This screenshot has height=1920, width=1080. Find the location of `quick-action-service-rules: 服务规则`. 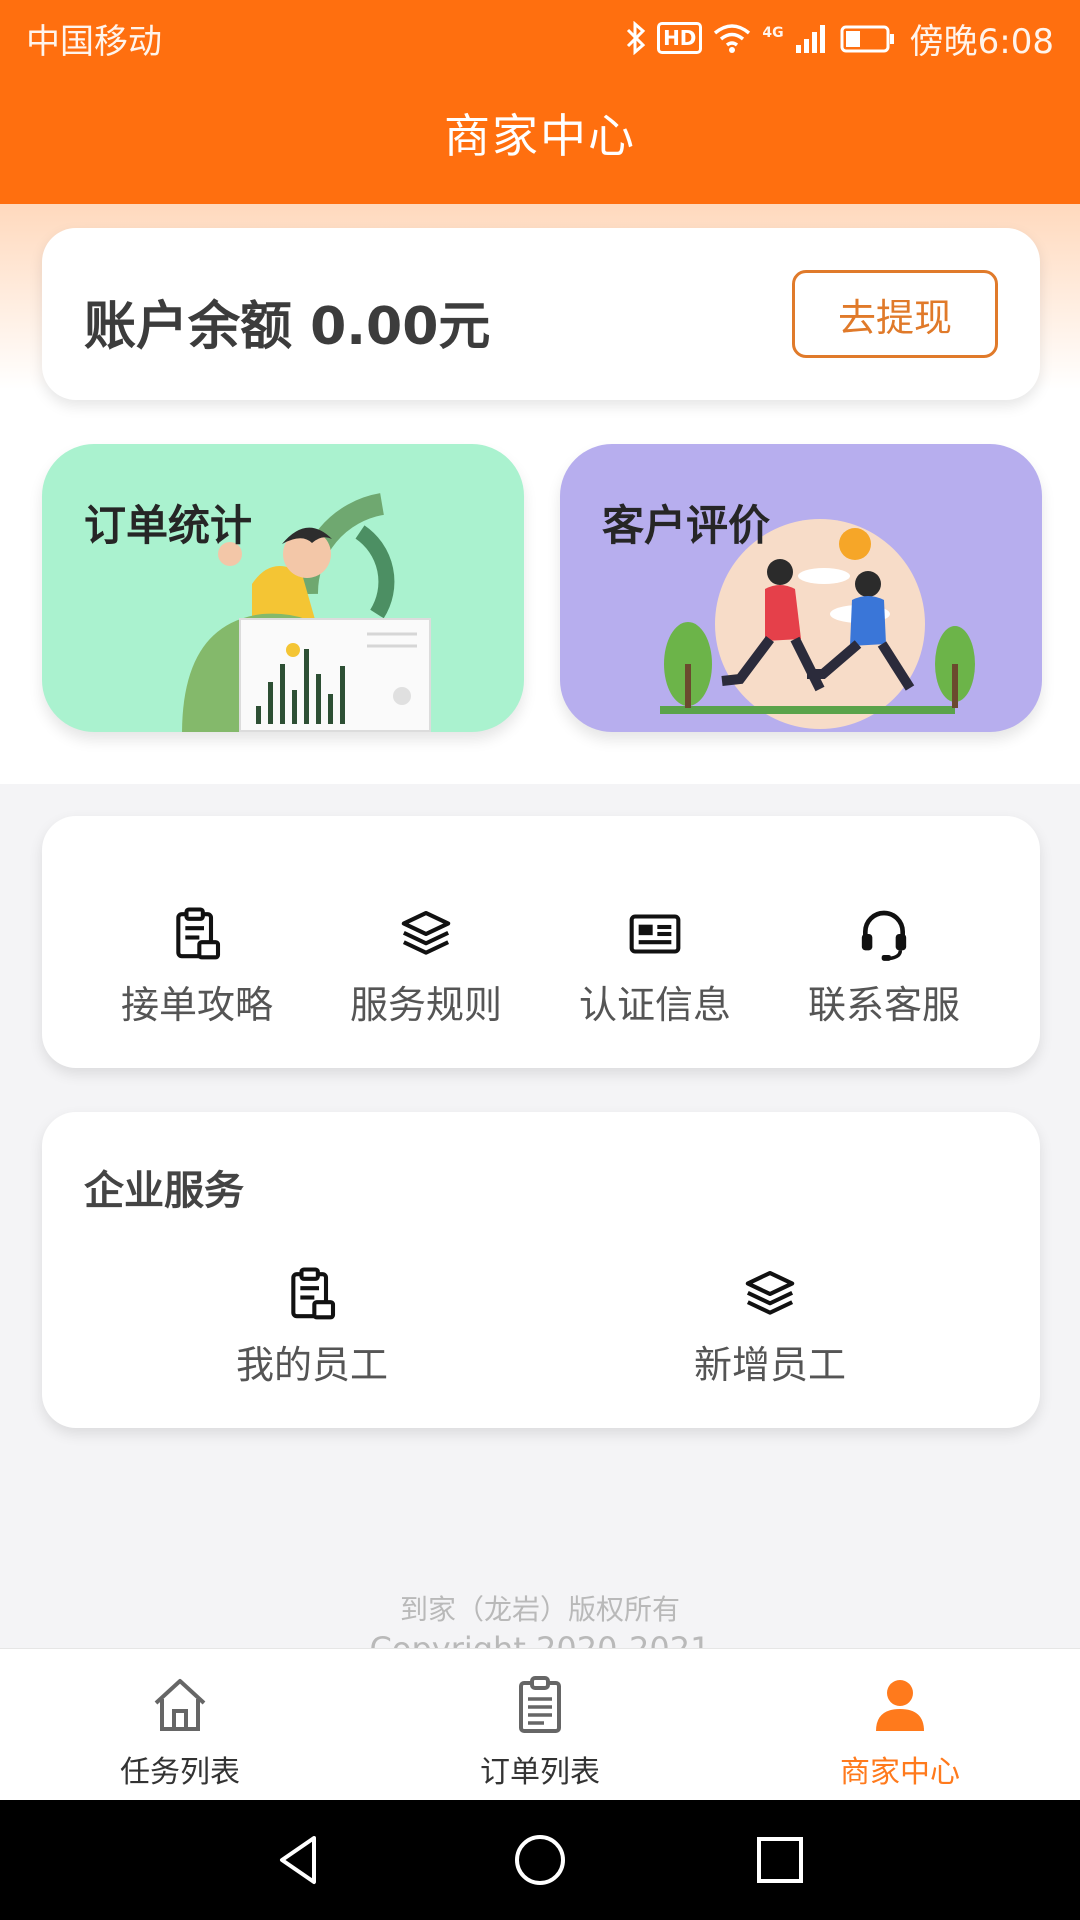

quick-action-service-rules: 服务规则 is located at coordinates (426, 971).